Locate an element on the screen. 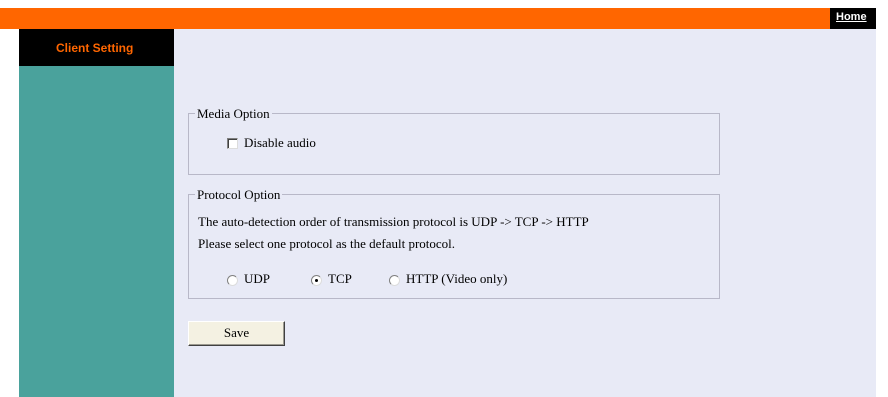 This screenshot has width=888, height=397. udp-label: UDP is located at coordinates (257, 278).